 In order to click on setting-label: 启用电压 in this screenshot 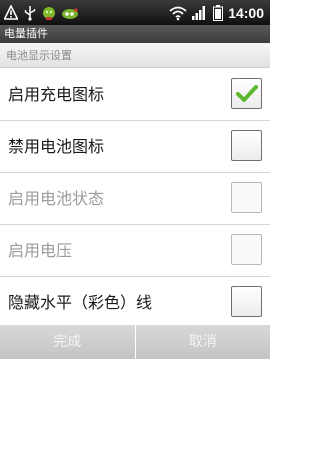, I will do `click(40, 250)`.